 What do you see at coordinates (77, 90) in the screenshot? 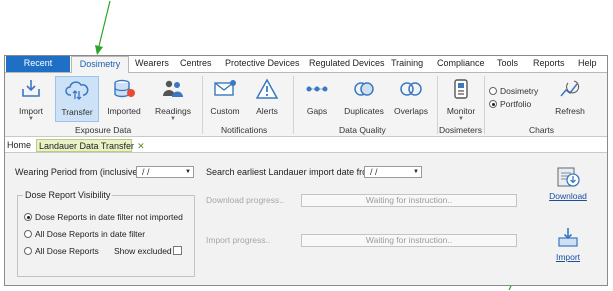
I see `cloud-transfer-icon` at bounding box center [77, 90].